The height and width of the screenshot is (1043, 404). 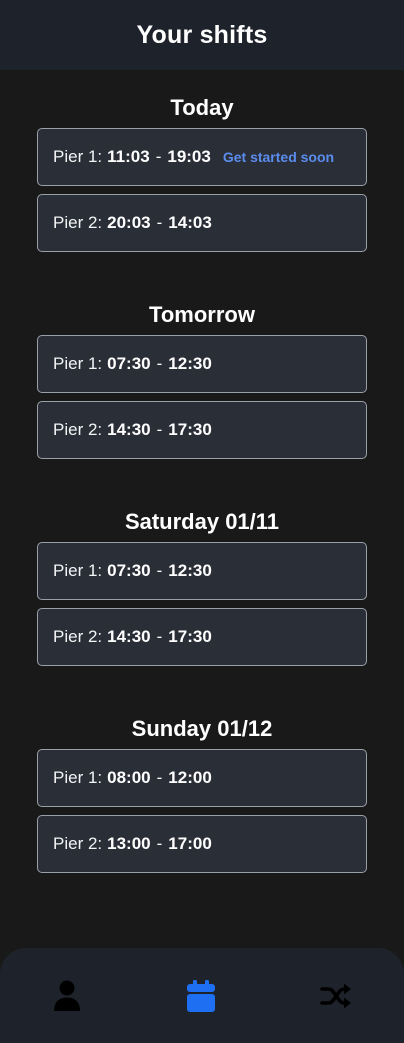 I want to click on shift-end: 19:03, so click(x=189, y=156).